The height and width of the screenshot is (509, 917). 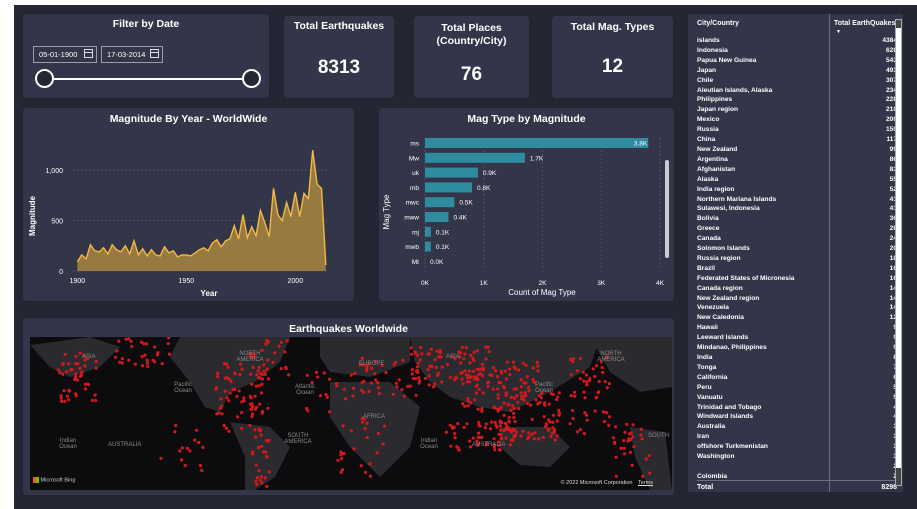 What do you see at coordinates (461, 218) in the screenshot?
I see `data-label: 0.4K` at bounding box center [461, 218].